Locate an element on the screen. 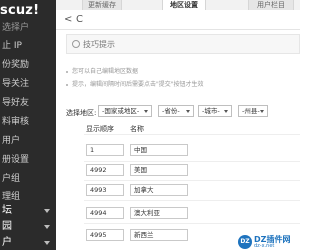  back-icon: < is located at coordinates (68, 20).